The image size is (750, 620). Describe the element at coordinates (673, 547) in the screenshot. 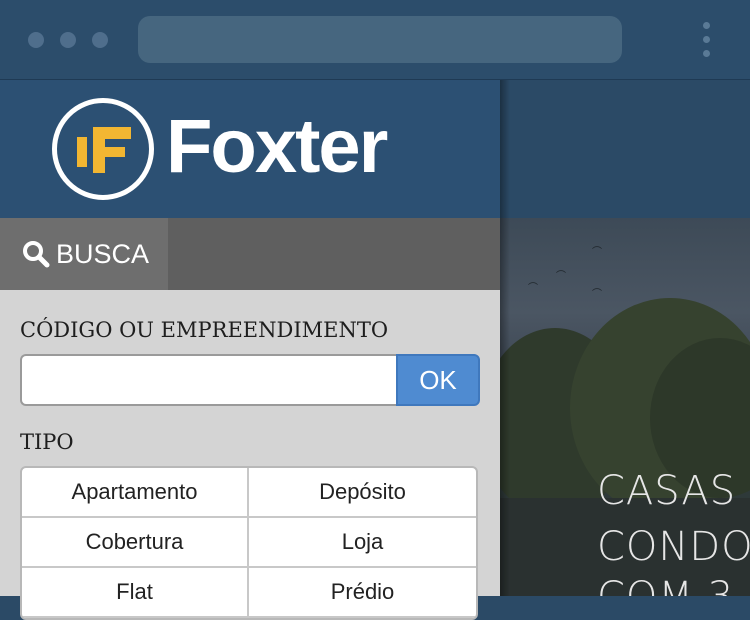

I see `hero-text-line: CONDO` at that location.